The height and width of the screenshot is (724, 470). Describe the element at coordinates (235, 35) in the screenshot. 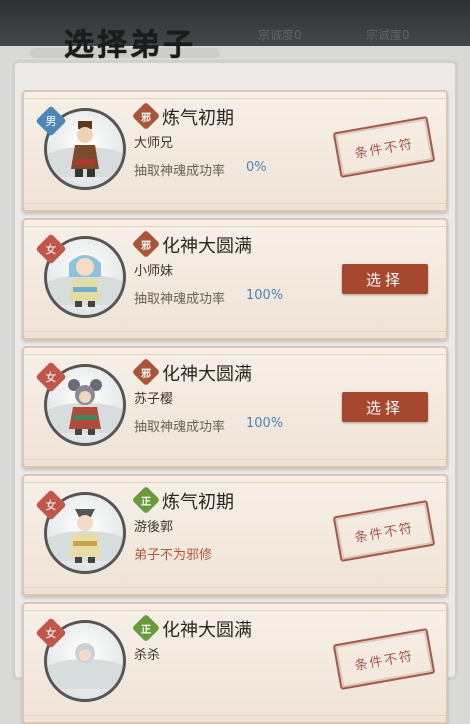

I see `header-banner: 选择弟子` at that location.